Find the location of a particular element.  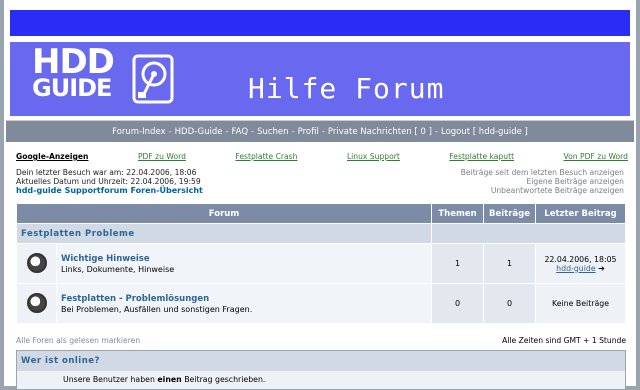

own-posts-link: Eigene Beiträge anzeigen is located at coordinates (543, 181).